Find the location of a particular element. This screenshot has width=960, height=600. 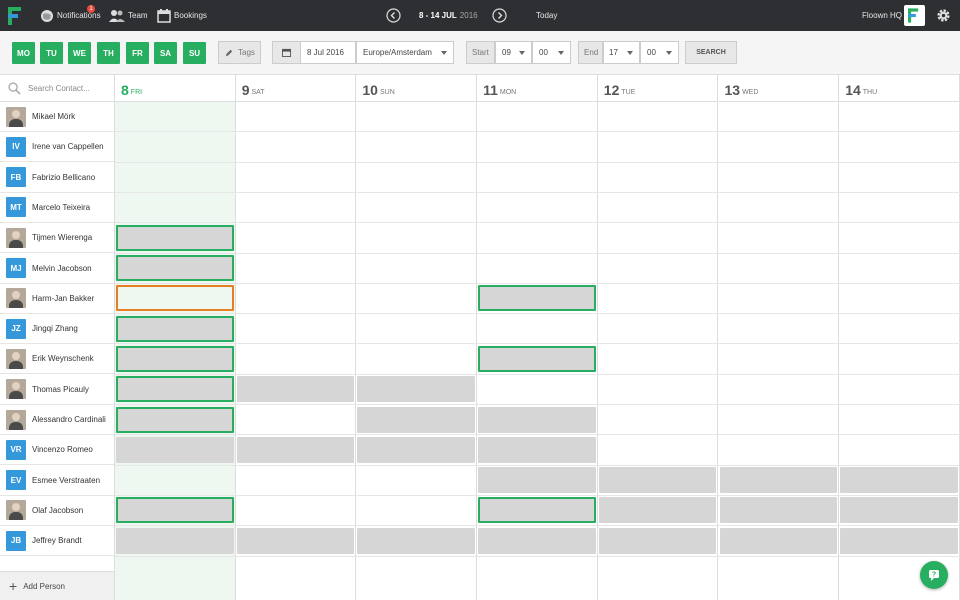

contact-row: MJ Melvin Jacobson is located at coordinates (57, 269).